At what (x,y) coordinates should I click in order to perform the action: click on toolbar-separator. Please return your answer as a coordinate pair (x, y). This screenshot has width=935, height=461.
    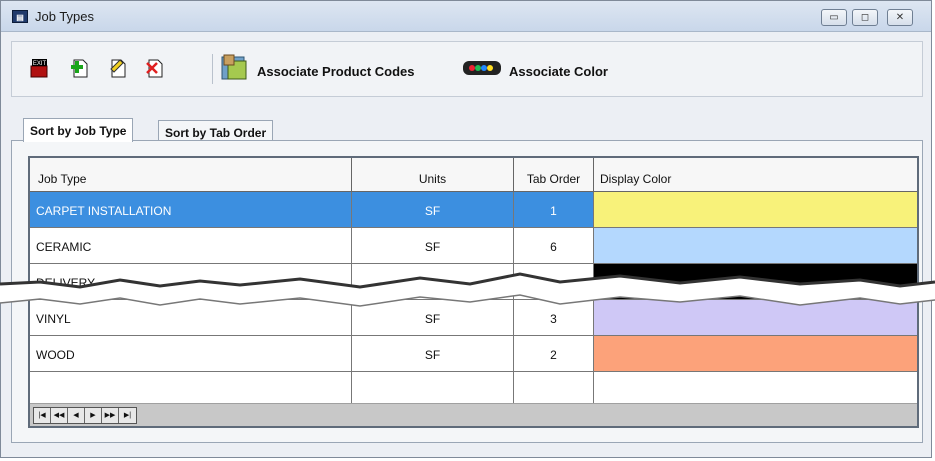
    Looking at the image, I should click on (212, 69).